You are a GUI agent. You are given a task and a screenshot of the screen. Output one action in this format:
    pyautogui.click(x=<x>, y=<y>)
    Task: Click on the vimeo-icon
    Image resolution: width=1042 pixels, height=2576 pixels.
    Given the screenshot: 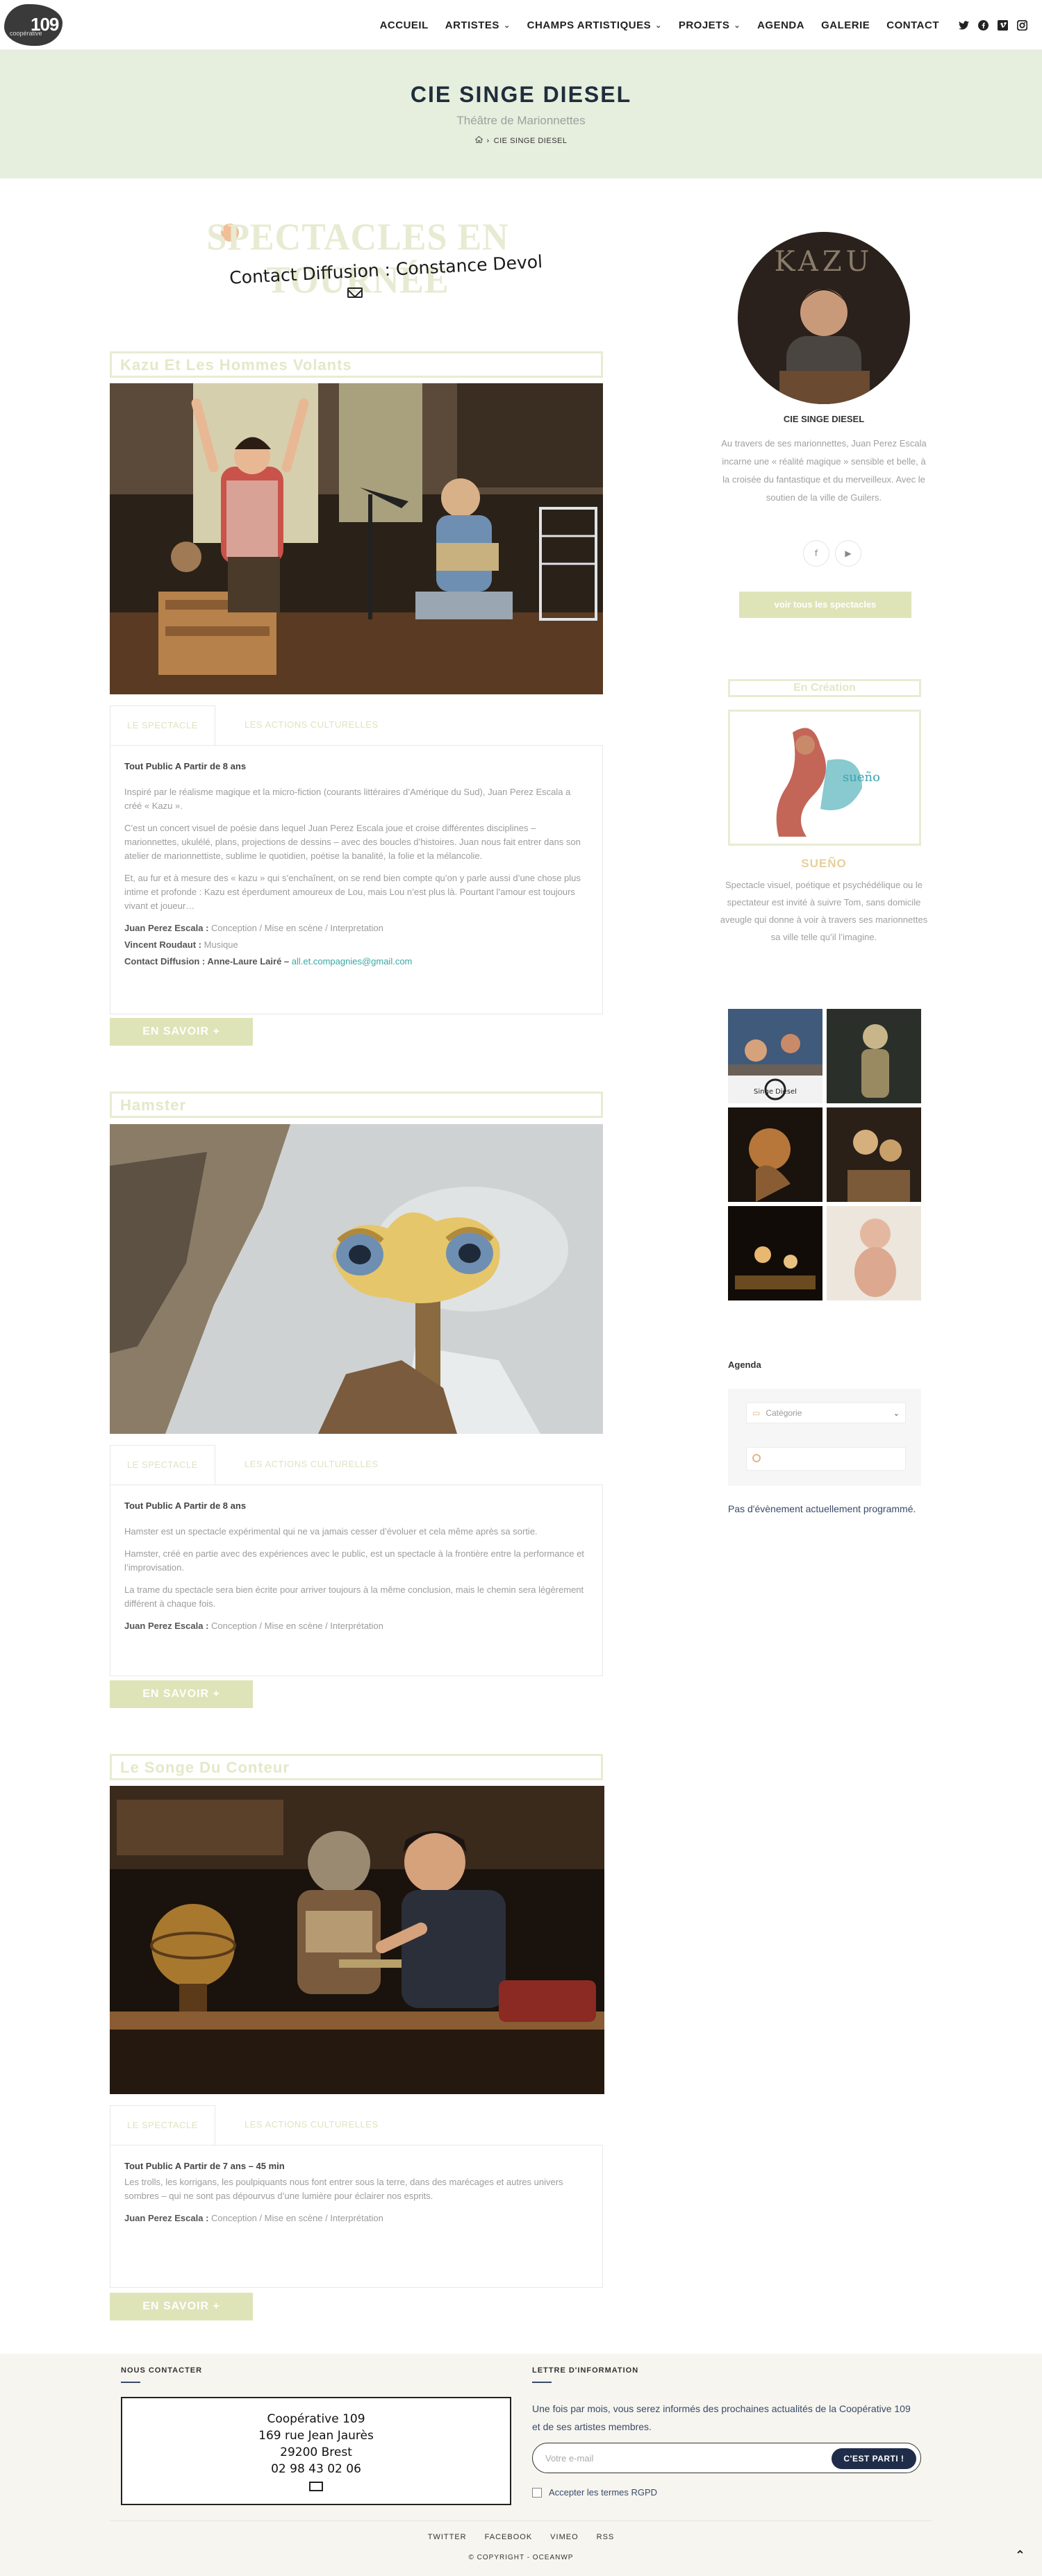 What is the action you would take?
    pyautogui.click(x=1002, y=26)
    